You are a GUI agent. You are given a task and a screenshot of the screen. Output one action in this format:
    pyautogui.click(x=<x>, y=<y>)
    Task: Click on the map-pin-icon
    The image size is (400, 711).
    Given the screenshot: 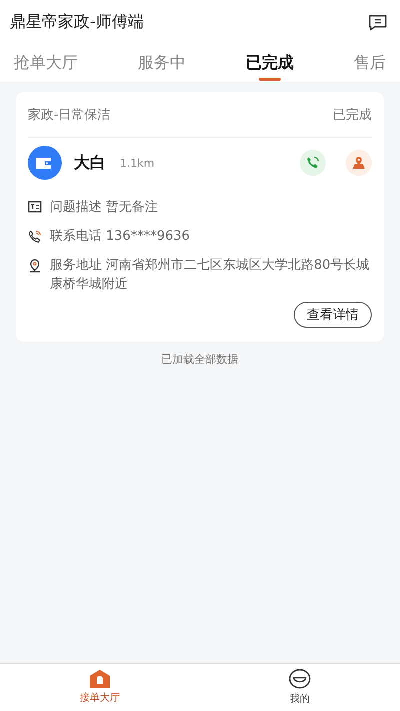 What is the action you would take?
    pyautogui.click(x=359, y=163)
    